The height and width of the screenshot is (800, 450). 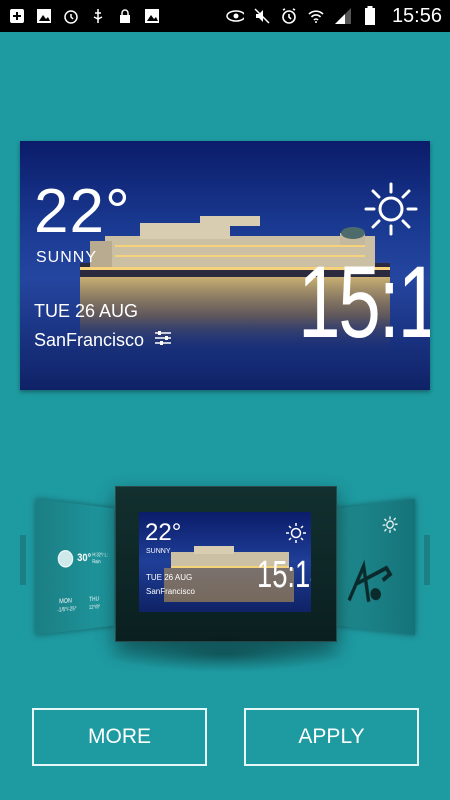 What do you see at coordinates (364, 302) in the screenshot?
I see `clock-label: 15:14` at bounding box center [364, 302].